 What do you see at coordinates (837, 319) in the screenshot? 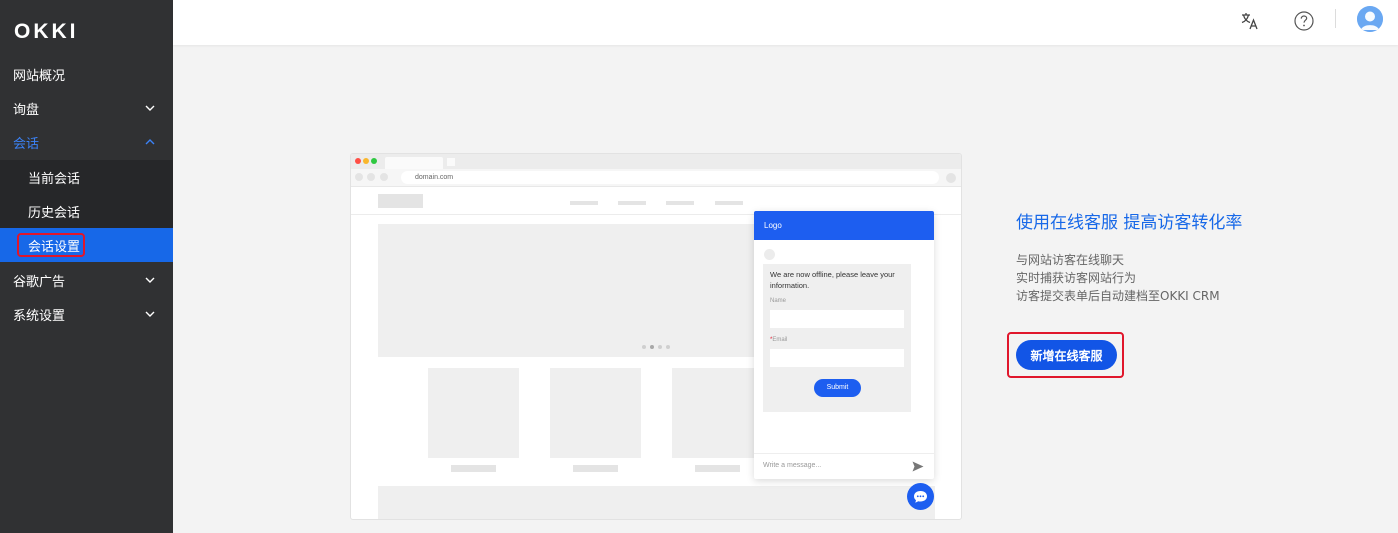
I see `name-field` at bounding box center [837, 319].